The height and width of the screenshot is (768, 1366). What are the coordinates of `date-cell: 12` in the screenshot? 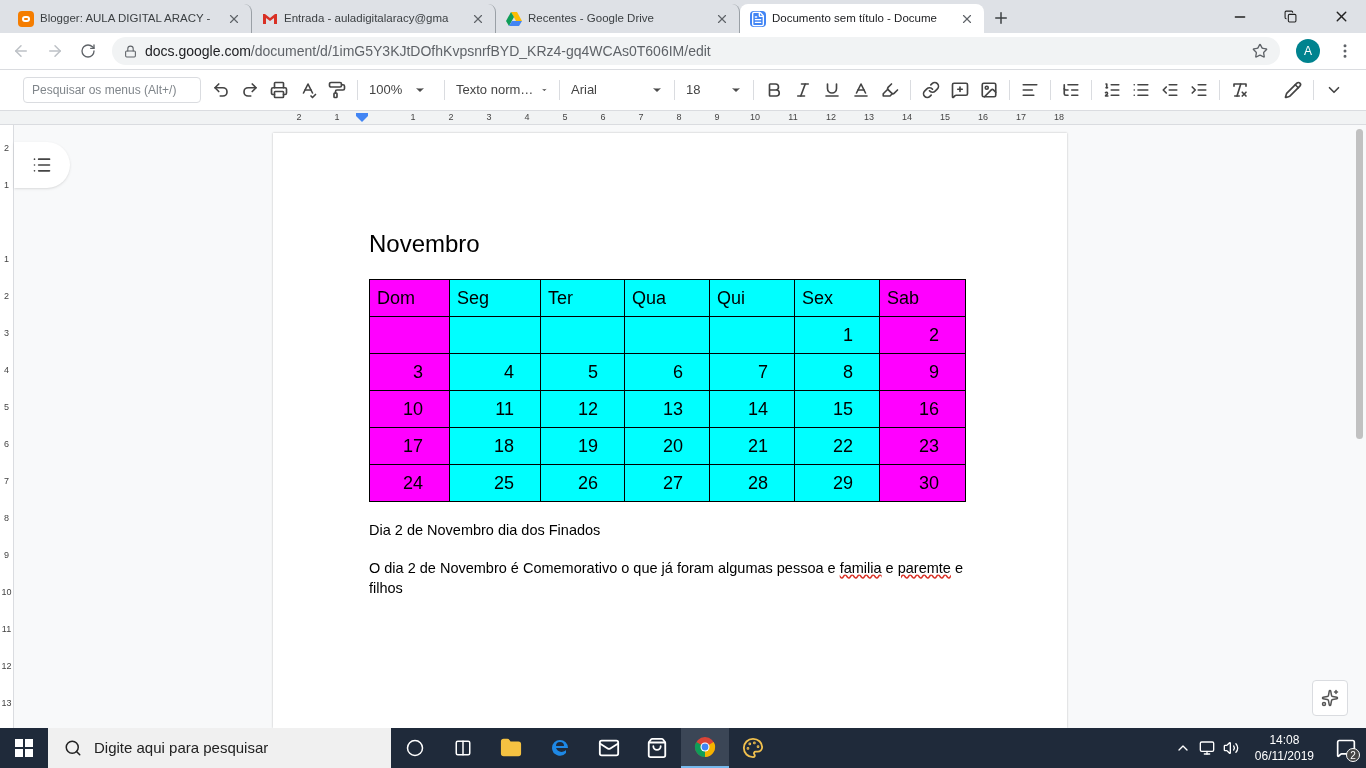 It's located at (582, 409).